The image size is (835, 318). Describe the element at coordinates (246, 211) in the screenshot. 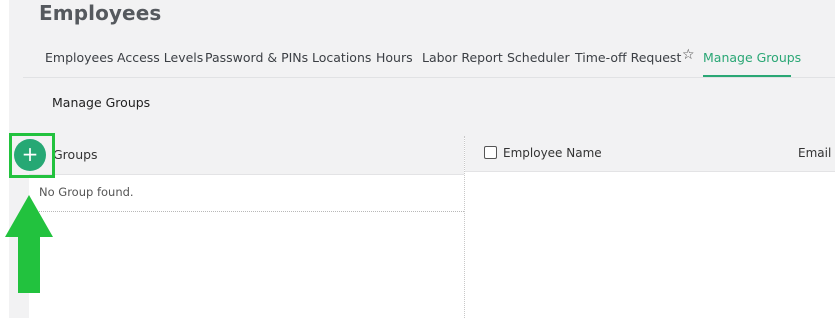

I see `groups-divider` at that location.